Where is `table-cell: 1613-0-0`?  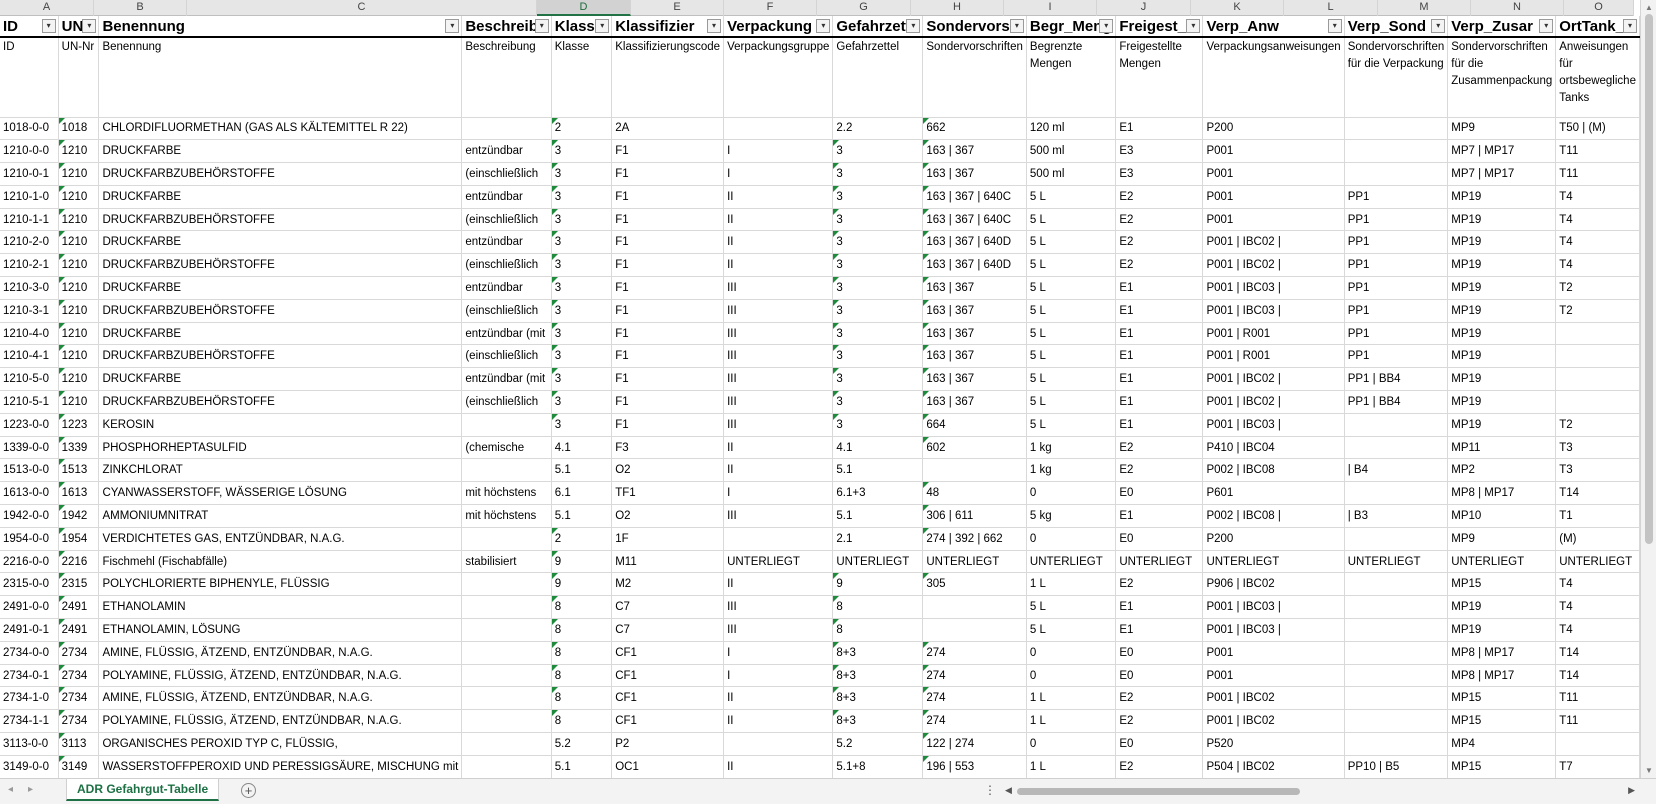
table-cell: 1613-0-0 is located at coordinates (29, 493).